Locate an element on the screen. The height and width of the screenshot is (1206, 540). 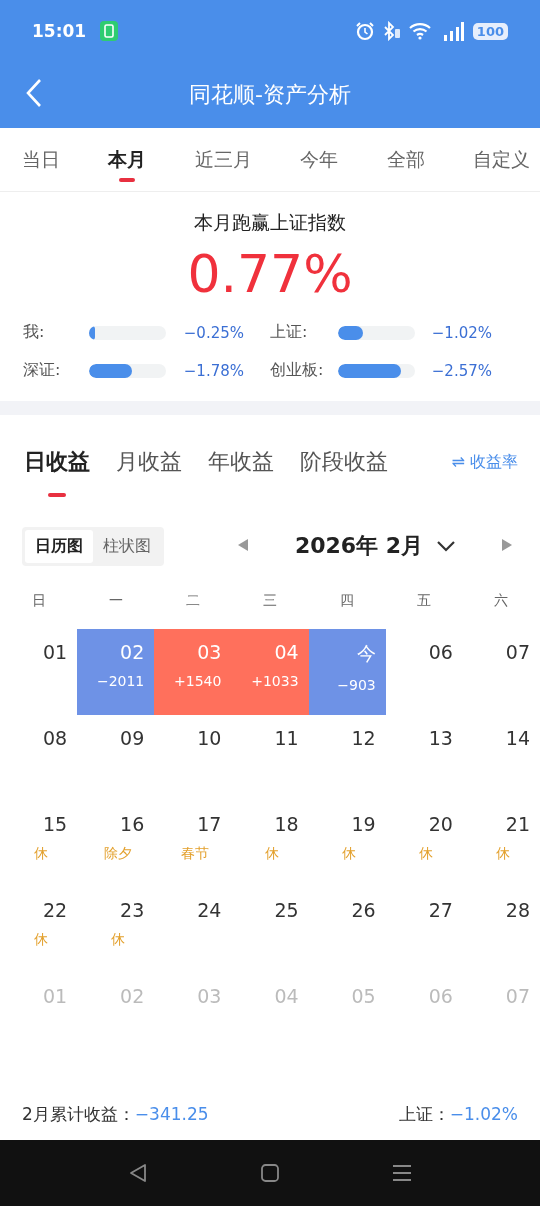
day-number: 11 is located at coordinates (286, 738).